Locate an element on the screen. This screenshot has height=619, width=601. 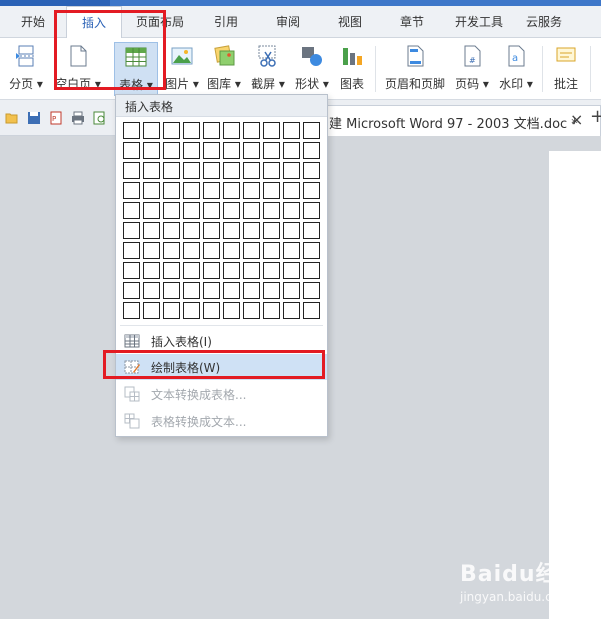
tab-developer: 开发工具 is located at coordinates (479, 22).